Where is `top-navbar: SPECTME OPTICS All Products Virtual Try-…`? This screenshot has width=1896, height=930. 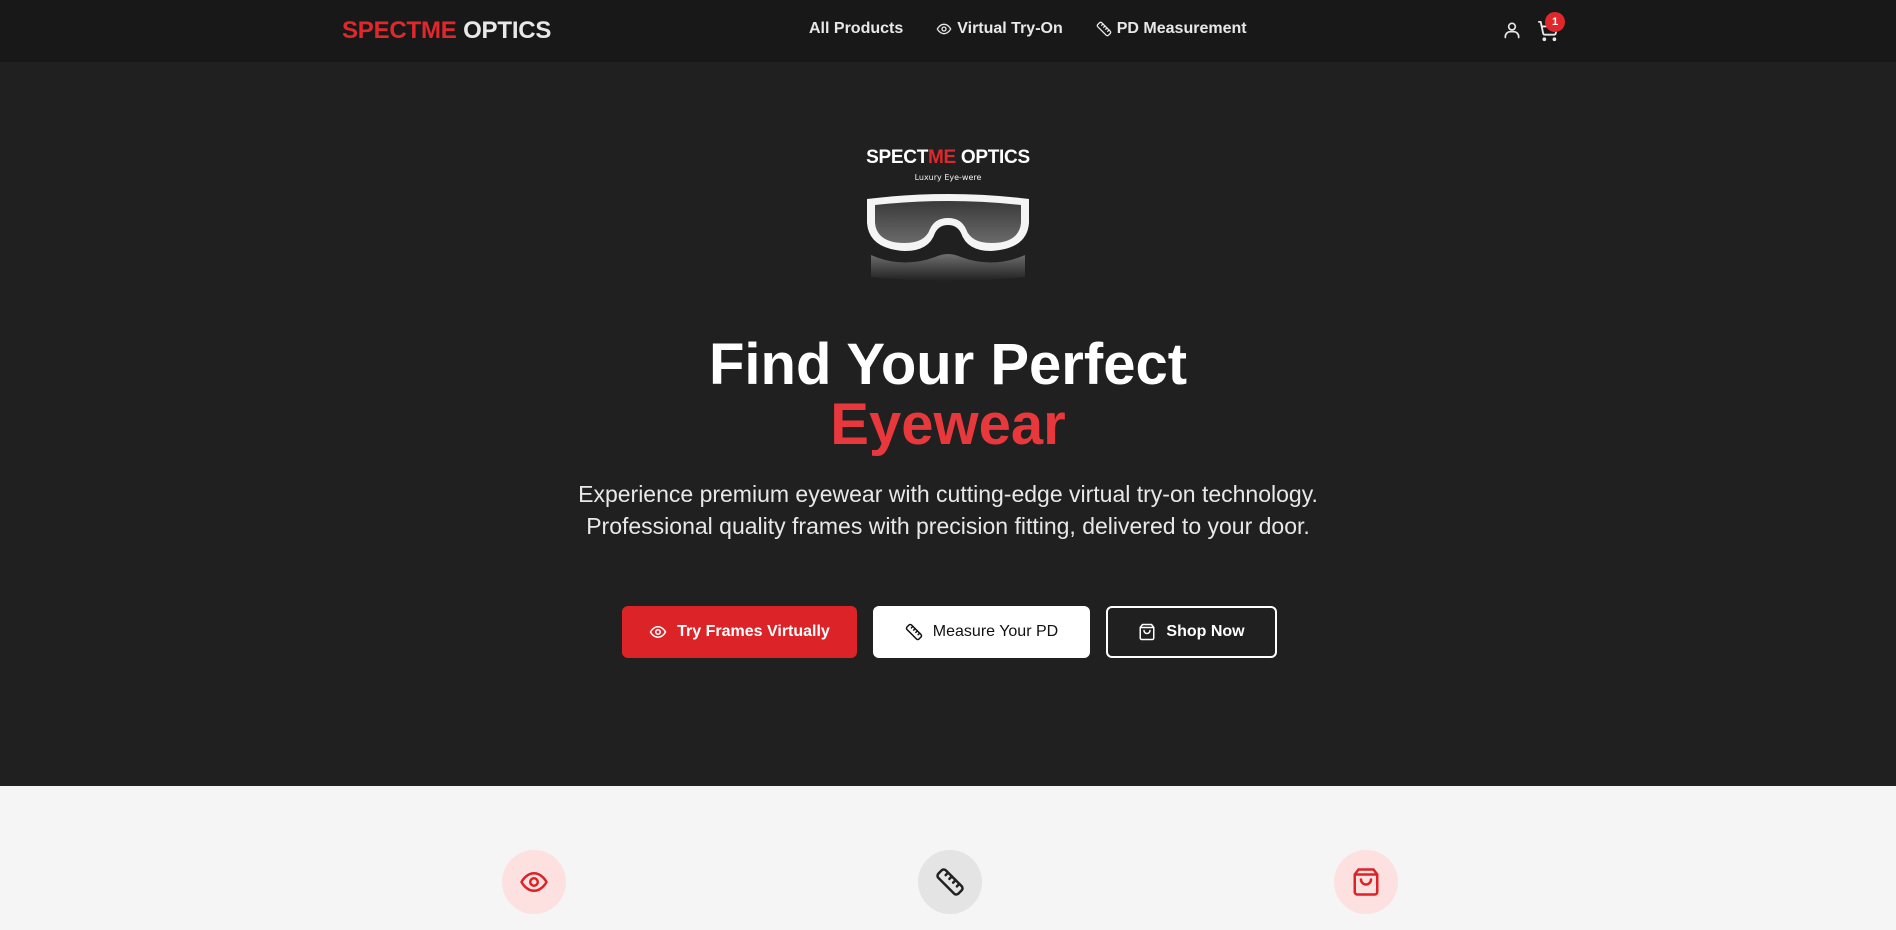 top-navbar: SPECTME OPTICS All Products Virtual Try-… is located at coordinates (948, 31).